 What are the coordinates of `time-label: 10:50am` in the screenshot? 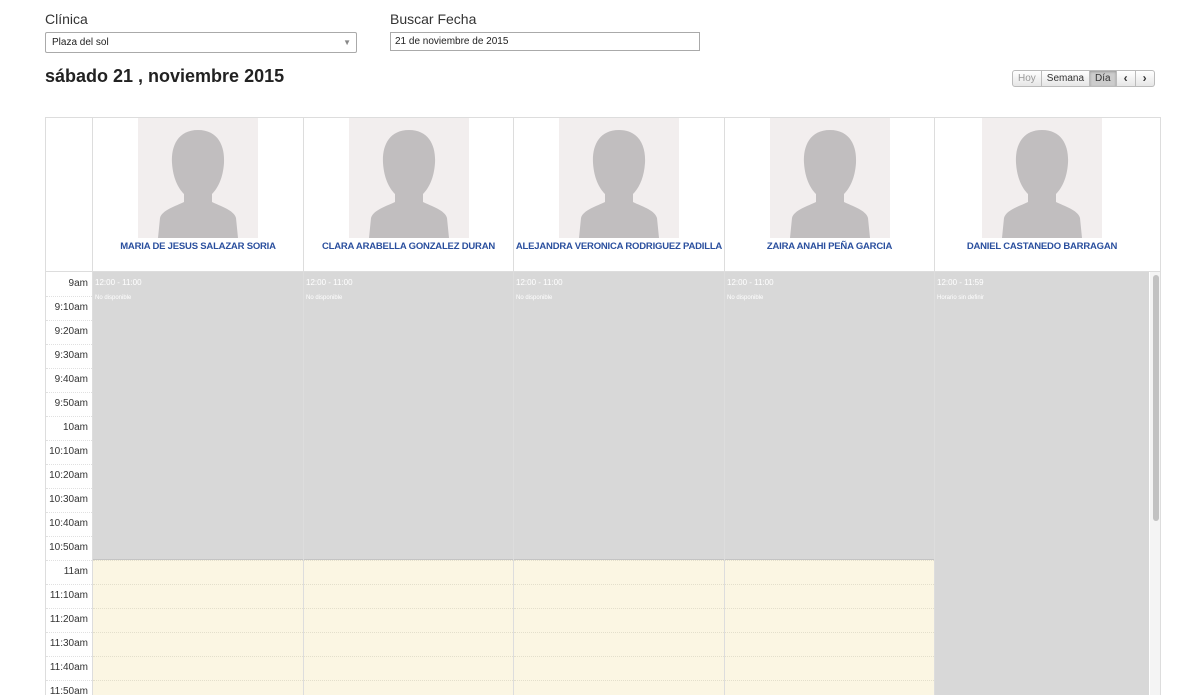 It's located at (68, 547).